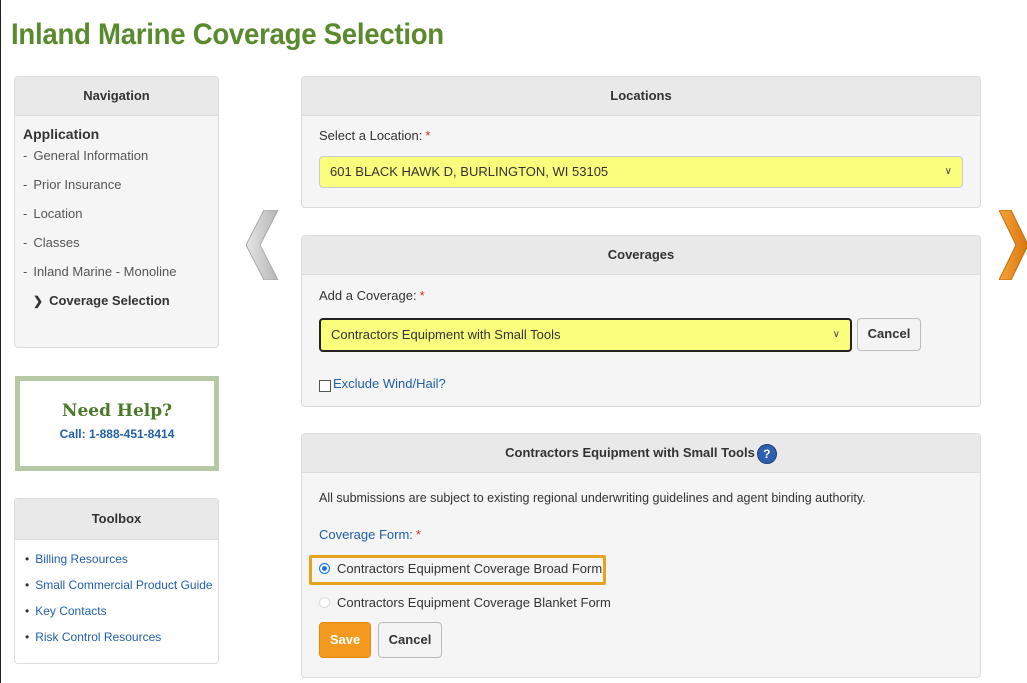 The height and width of the screenshot is (683, 1027). Describe the element at coordinates (630, 452) in the screenshot. I see `contractors-equipment-title: Contractors Equipment with Small Tools` at that location.